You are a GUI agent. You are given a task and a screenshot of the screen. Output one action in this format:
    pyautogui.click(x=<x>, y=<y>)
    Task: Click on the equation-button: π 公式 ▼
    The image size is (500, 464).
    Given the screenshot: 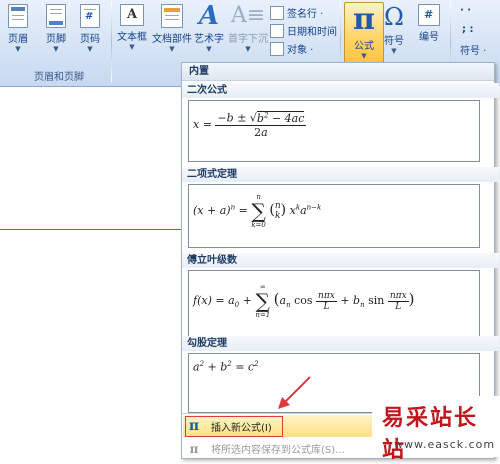 What is the action you would take?
    pyautogui.click(x=364, y=33)
    